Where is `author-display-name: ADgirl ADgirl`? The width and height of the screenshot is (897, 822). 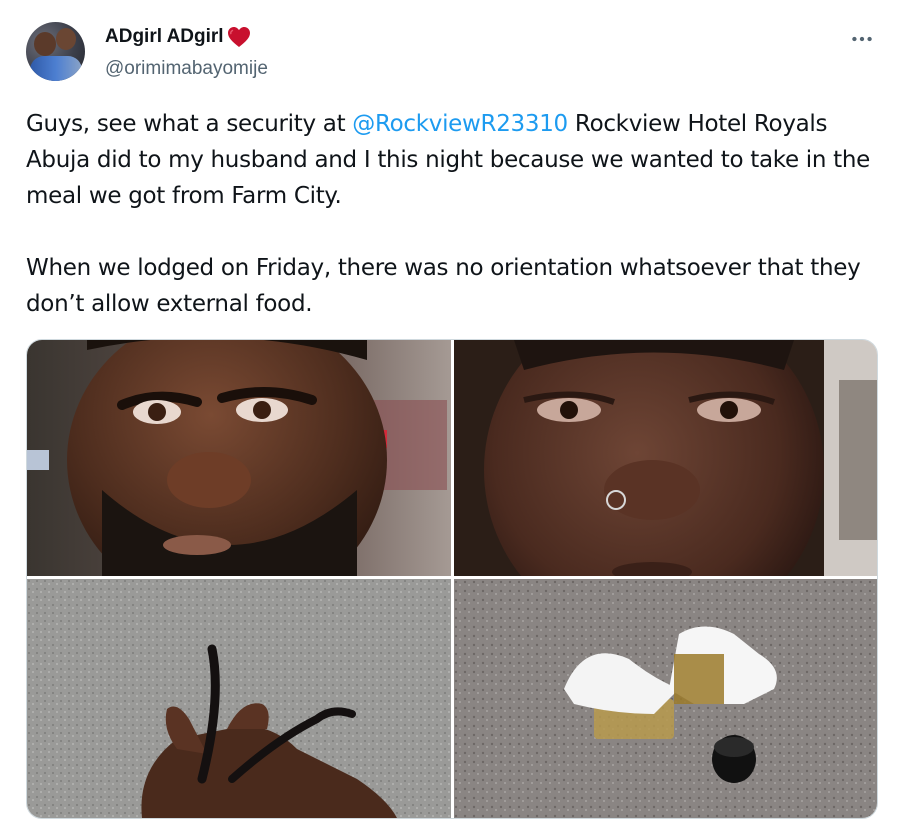
author-display-name: ADgirl ADgirl is located at coordinates (164, 37).